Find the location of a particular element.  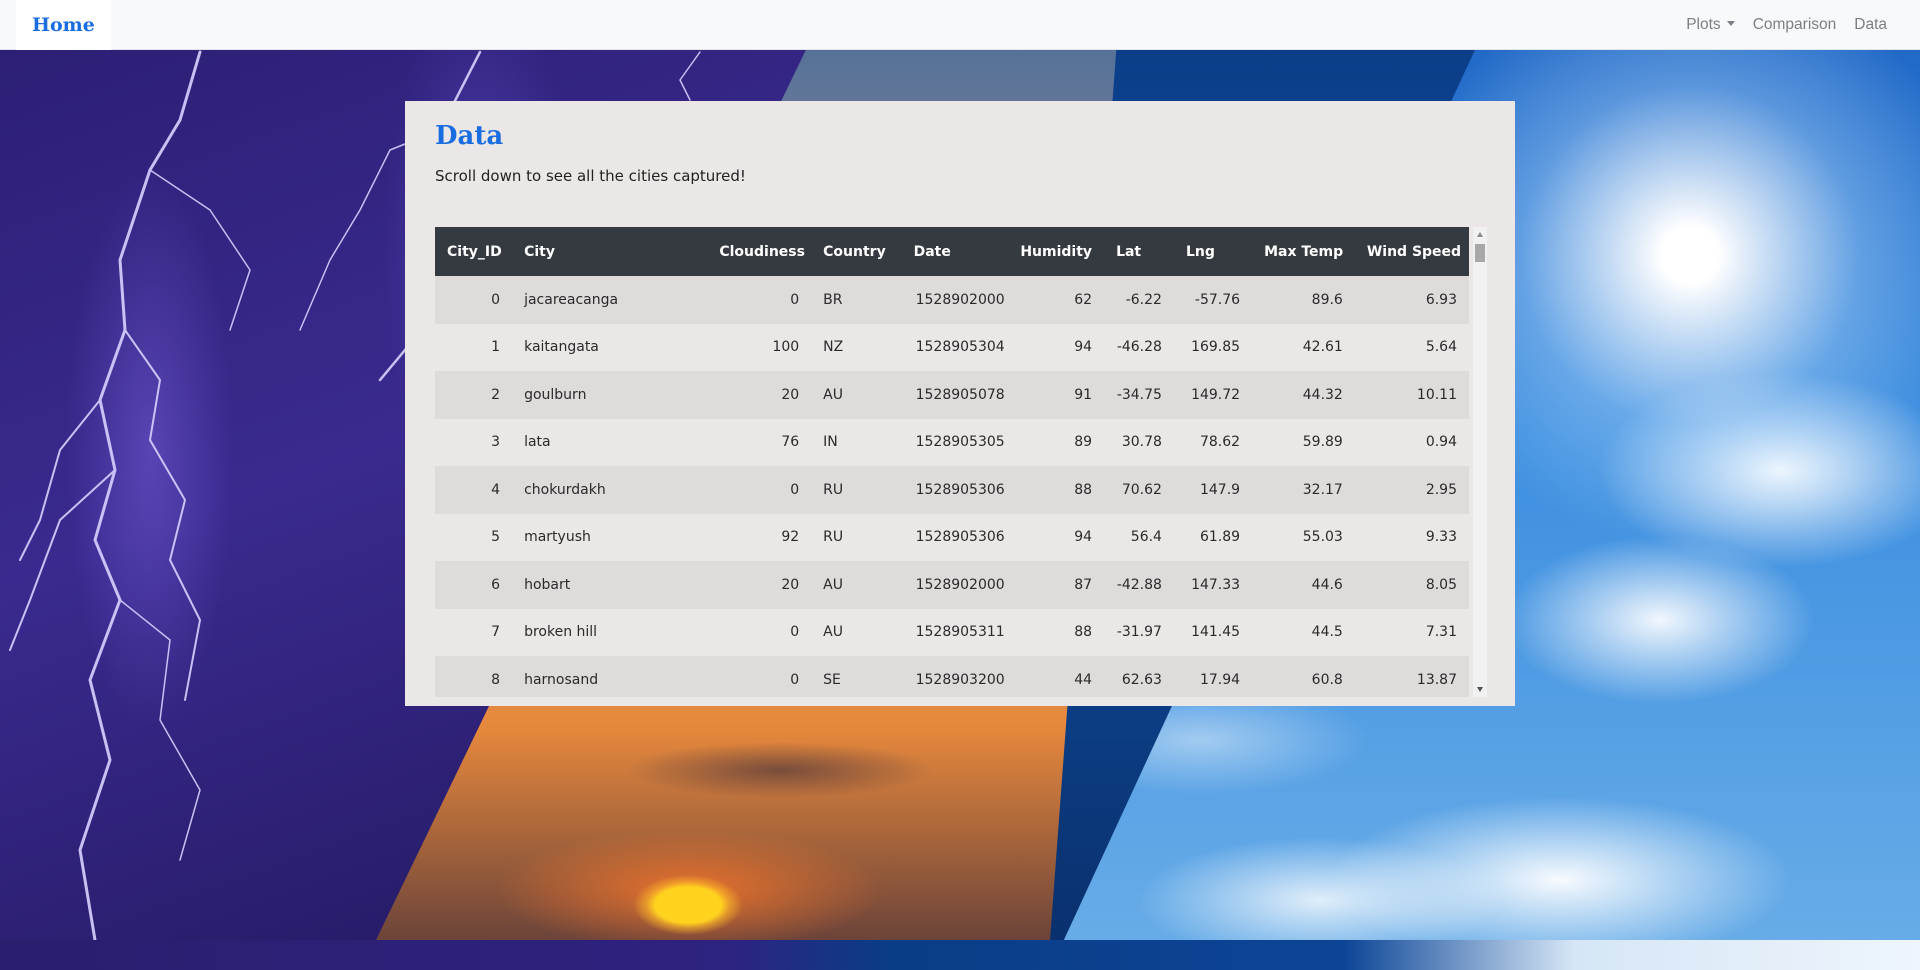

table-cell: 7 is located at coordinates (474, 632).